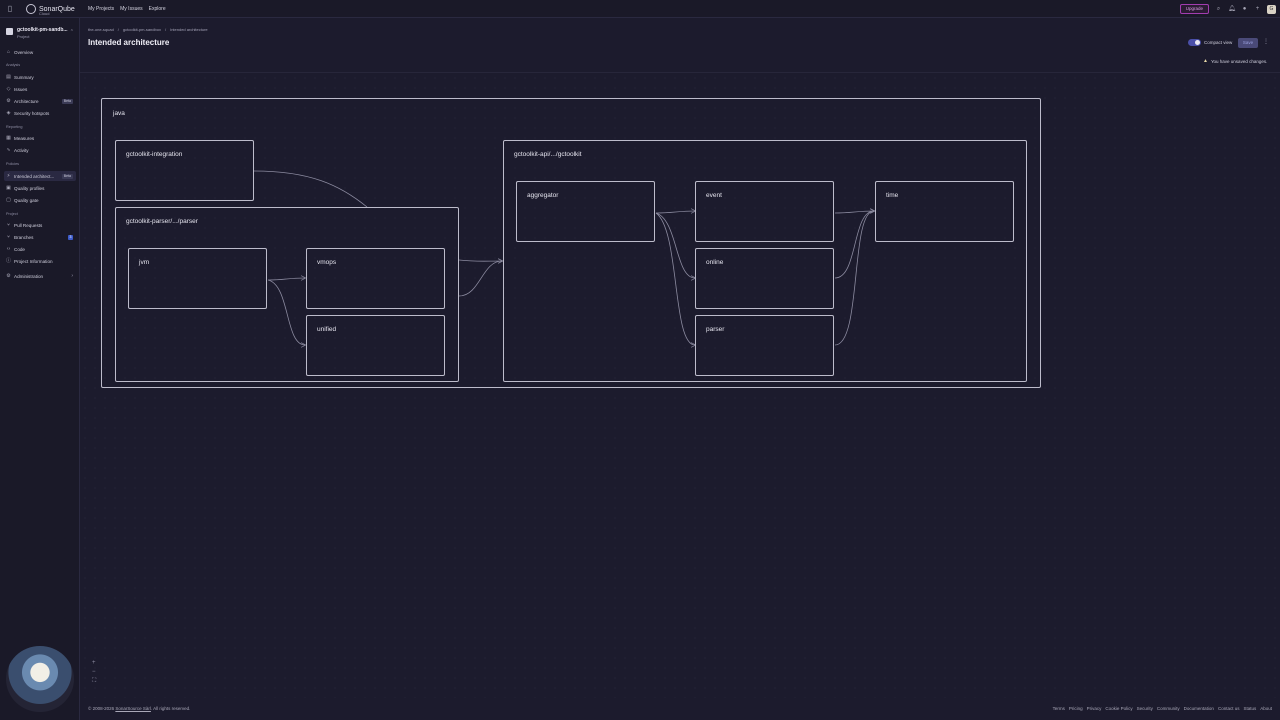  Describe the element at coordinates (8, 137) in the screenshot. I see `measures-icon: ▦` at that location.